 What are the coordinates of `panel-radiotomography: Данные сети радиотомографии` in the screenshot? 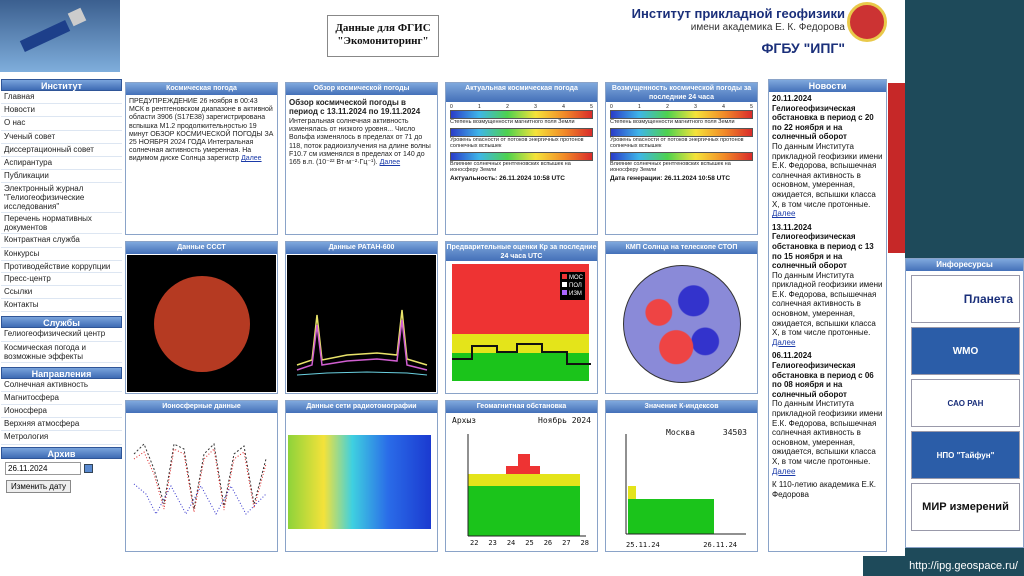 It's located at (361, 476).